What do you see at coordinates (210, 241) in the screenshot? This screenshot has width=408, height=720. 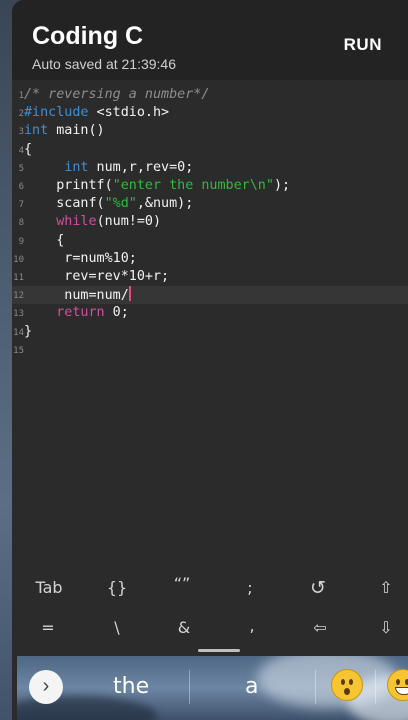 I see `code-line: 9 {` at bounding box center [210, 241].